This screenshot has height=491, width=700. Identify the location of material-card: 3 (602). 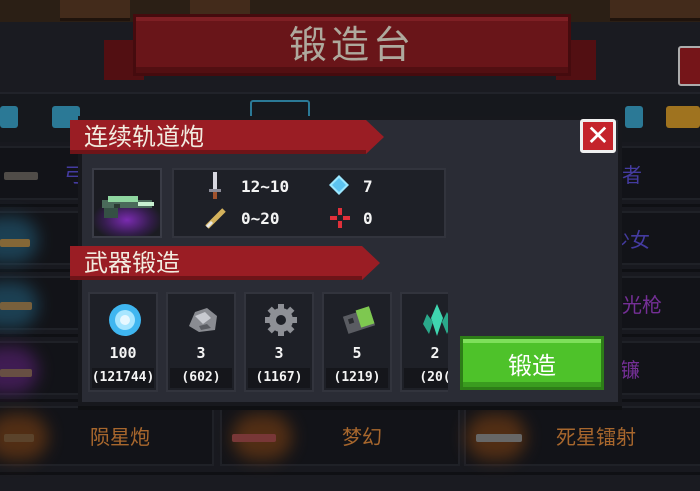
(201, 342).